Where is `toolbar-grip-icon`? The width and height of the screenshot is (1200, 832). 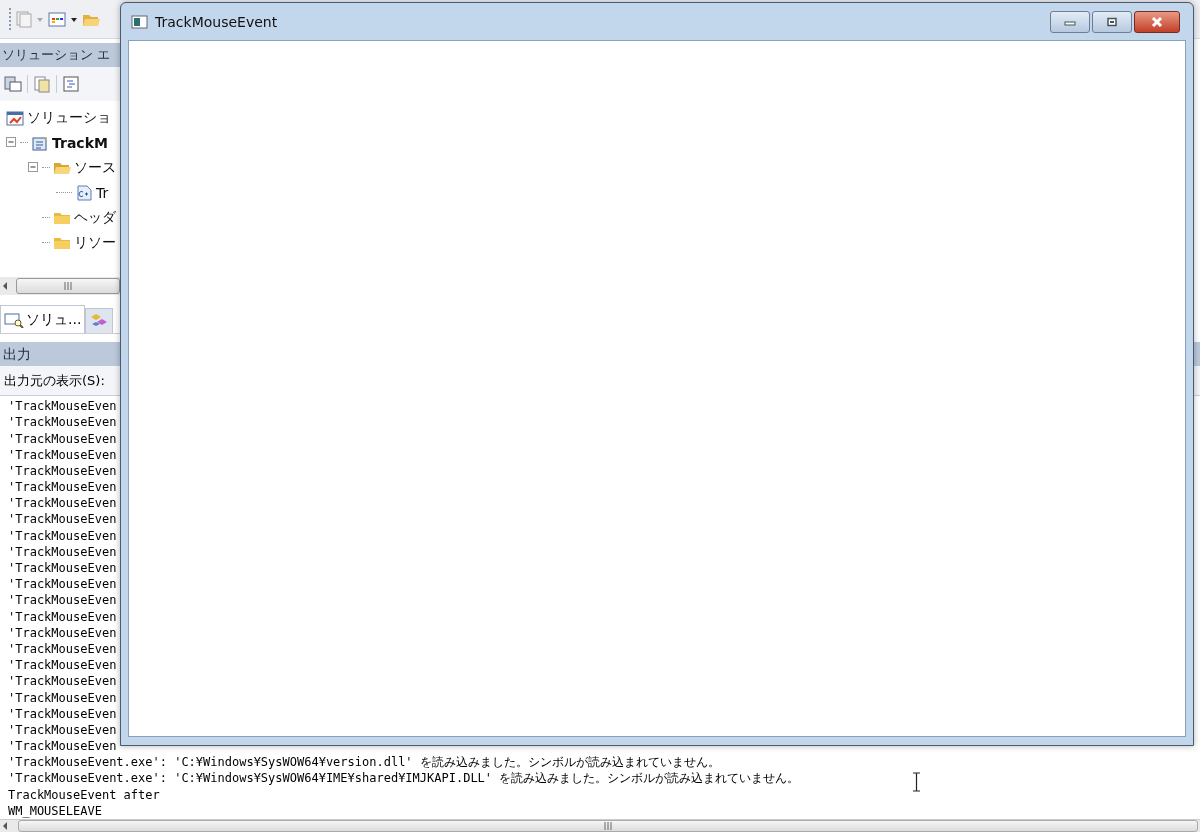
toolbar-grip-icon is located at coordinates (10, 19).